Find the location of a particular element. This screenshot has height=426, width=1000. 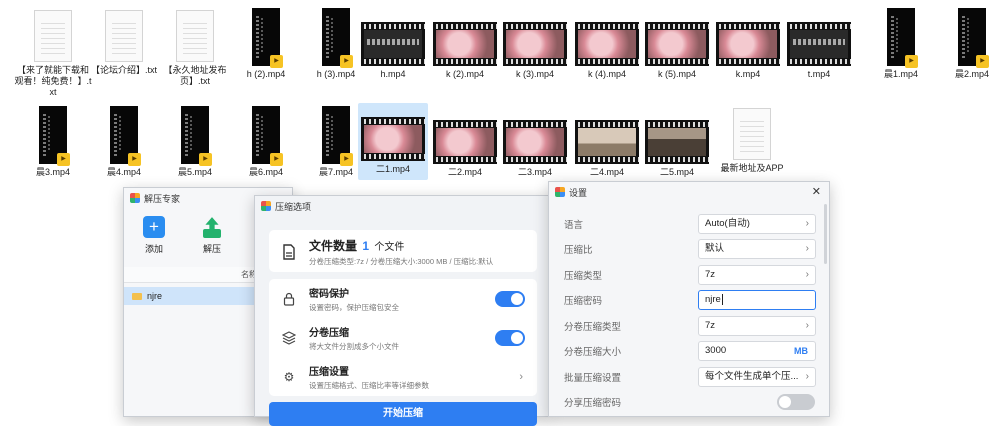

compress-title: 压缩选项 is located at coordinates (293, 206).